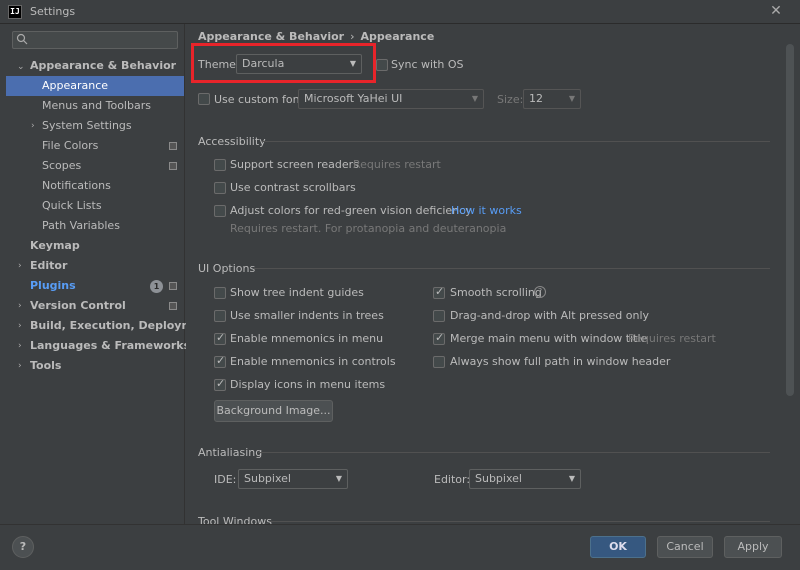 Image resolution: width=800 pixels, height=570 pixels. Describe the element at coordinates (498, 478) in the screenshot. I see `editor-antialiasing-value: Subpixel` at that location.